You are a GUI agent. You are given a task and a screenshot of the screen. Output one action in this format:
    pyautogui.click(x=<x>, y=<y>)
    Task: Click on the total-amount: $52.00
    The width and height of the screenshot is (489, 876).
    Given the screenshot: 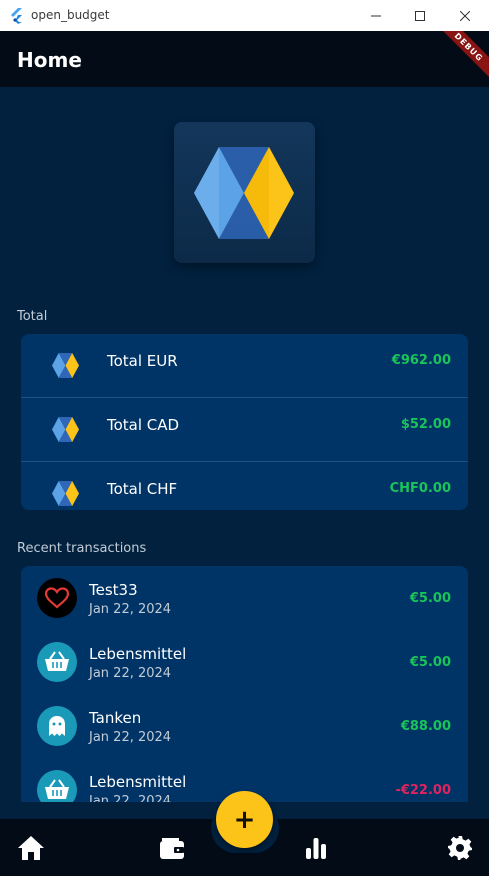 What is the action you would take?
    pyautogui.click(x=425, y=424)
    